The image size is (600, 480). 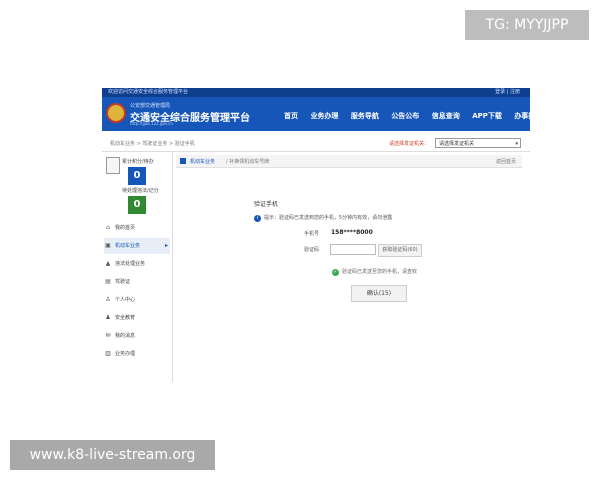 I want to click on stat-badge-points: 0, so click(x=137, y=176).